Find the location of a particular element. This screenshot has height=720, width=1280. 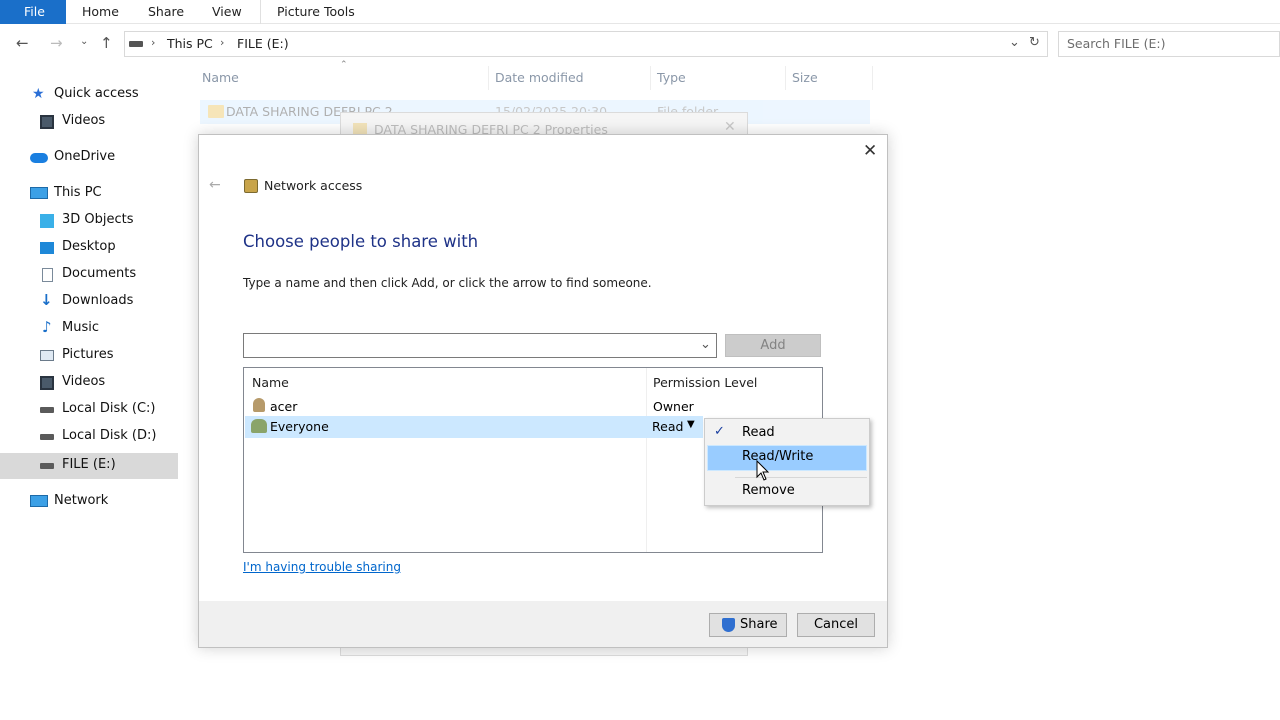

menu-divider is located at coordinates (801, 477).